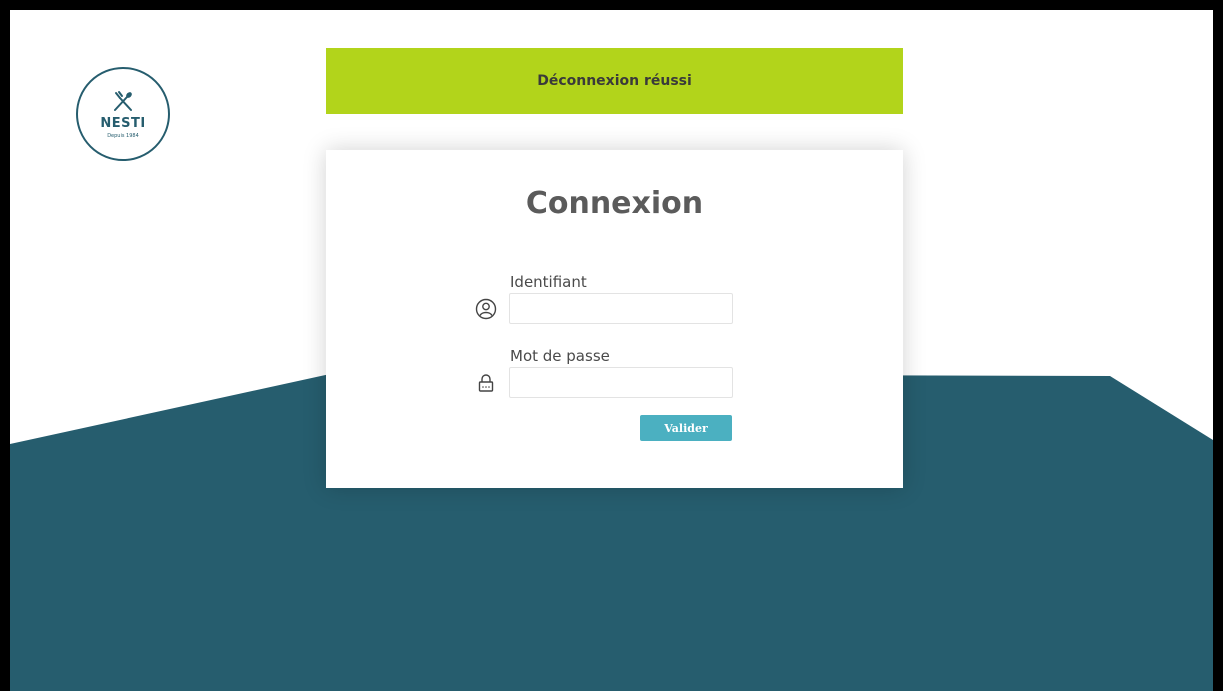  Describe the element at coordinates (123, 114) in the screenshot. I see `nesti-logo: NESTI Depuis 1984` at that location.